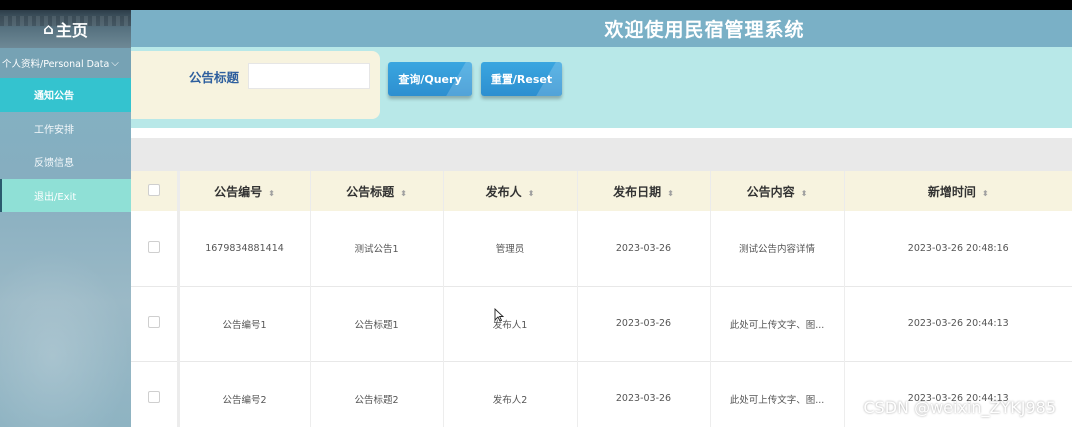 The height and width of the screenshot is (427, 1072). I want to click on select-all-checkbox, so click(153, 189).